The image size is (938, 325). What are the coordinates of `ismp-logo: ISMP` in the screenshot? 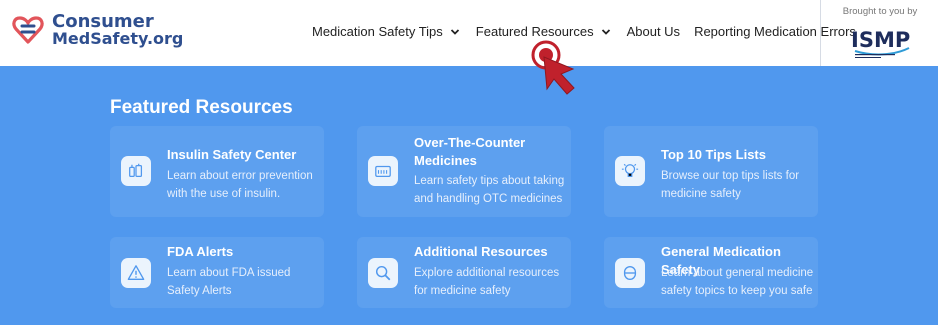 It's located at (881, 42).